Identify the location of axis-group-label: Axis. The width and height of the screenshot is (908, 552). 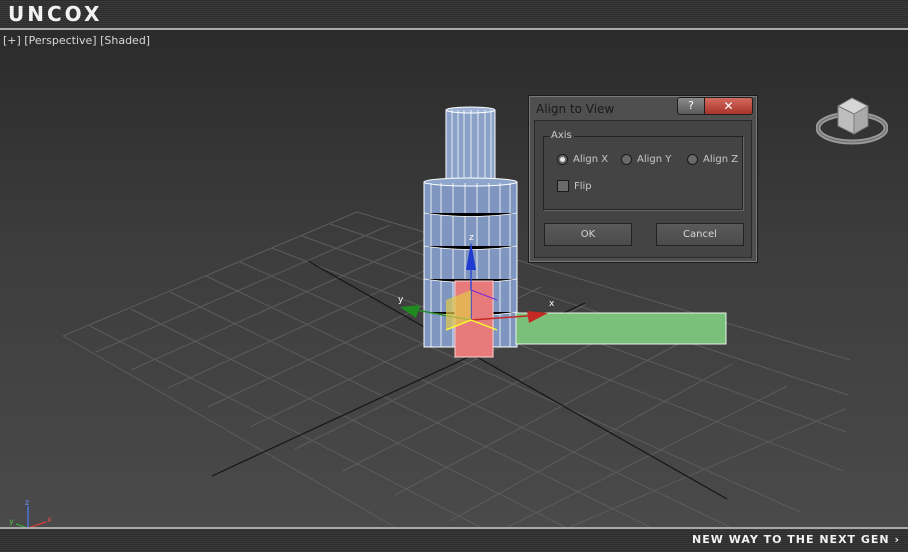
(561, 135).